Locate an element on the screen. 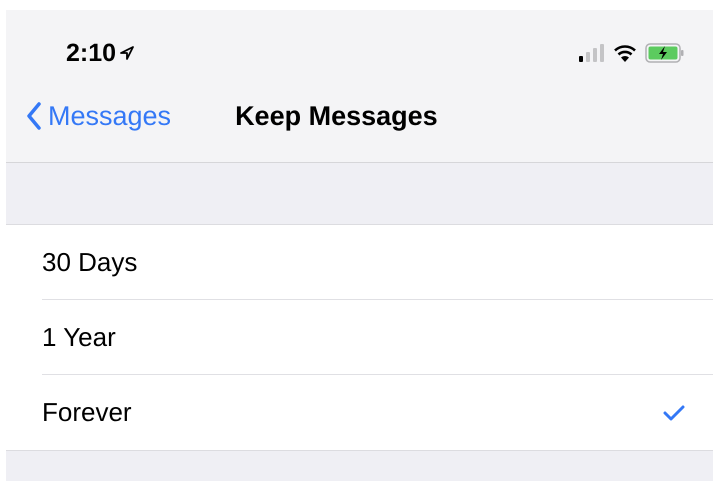 Image resolution: width=713 pixels, height=481 pixels. option-label: Forever is located at coordinates (87, 412).